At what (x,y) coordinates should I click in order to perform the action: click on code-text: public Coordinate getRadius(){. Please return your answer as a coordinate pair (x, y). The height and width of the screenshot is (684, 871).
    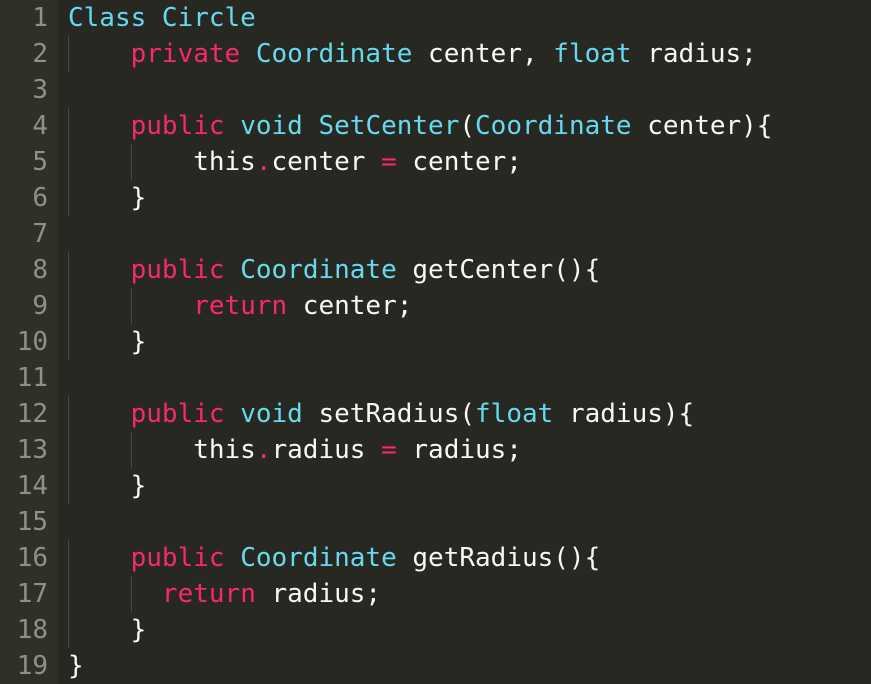
    Looking at the image, I should click on (334, 558).